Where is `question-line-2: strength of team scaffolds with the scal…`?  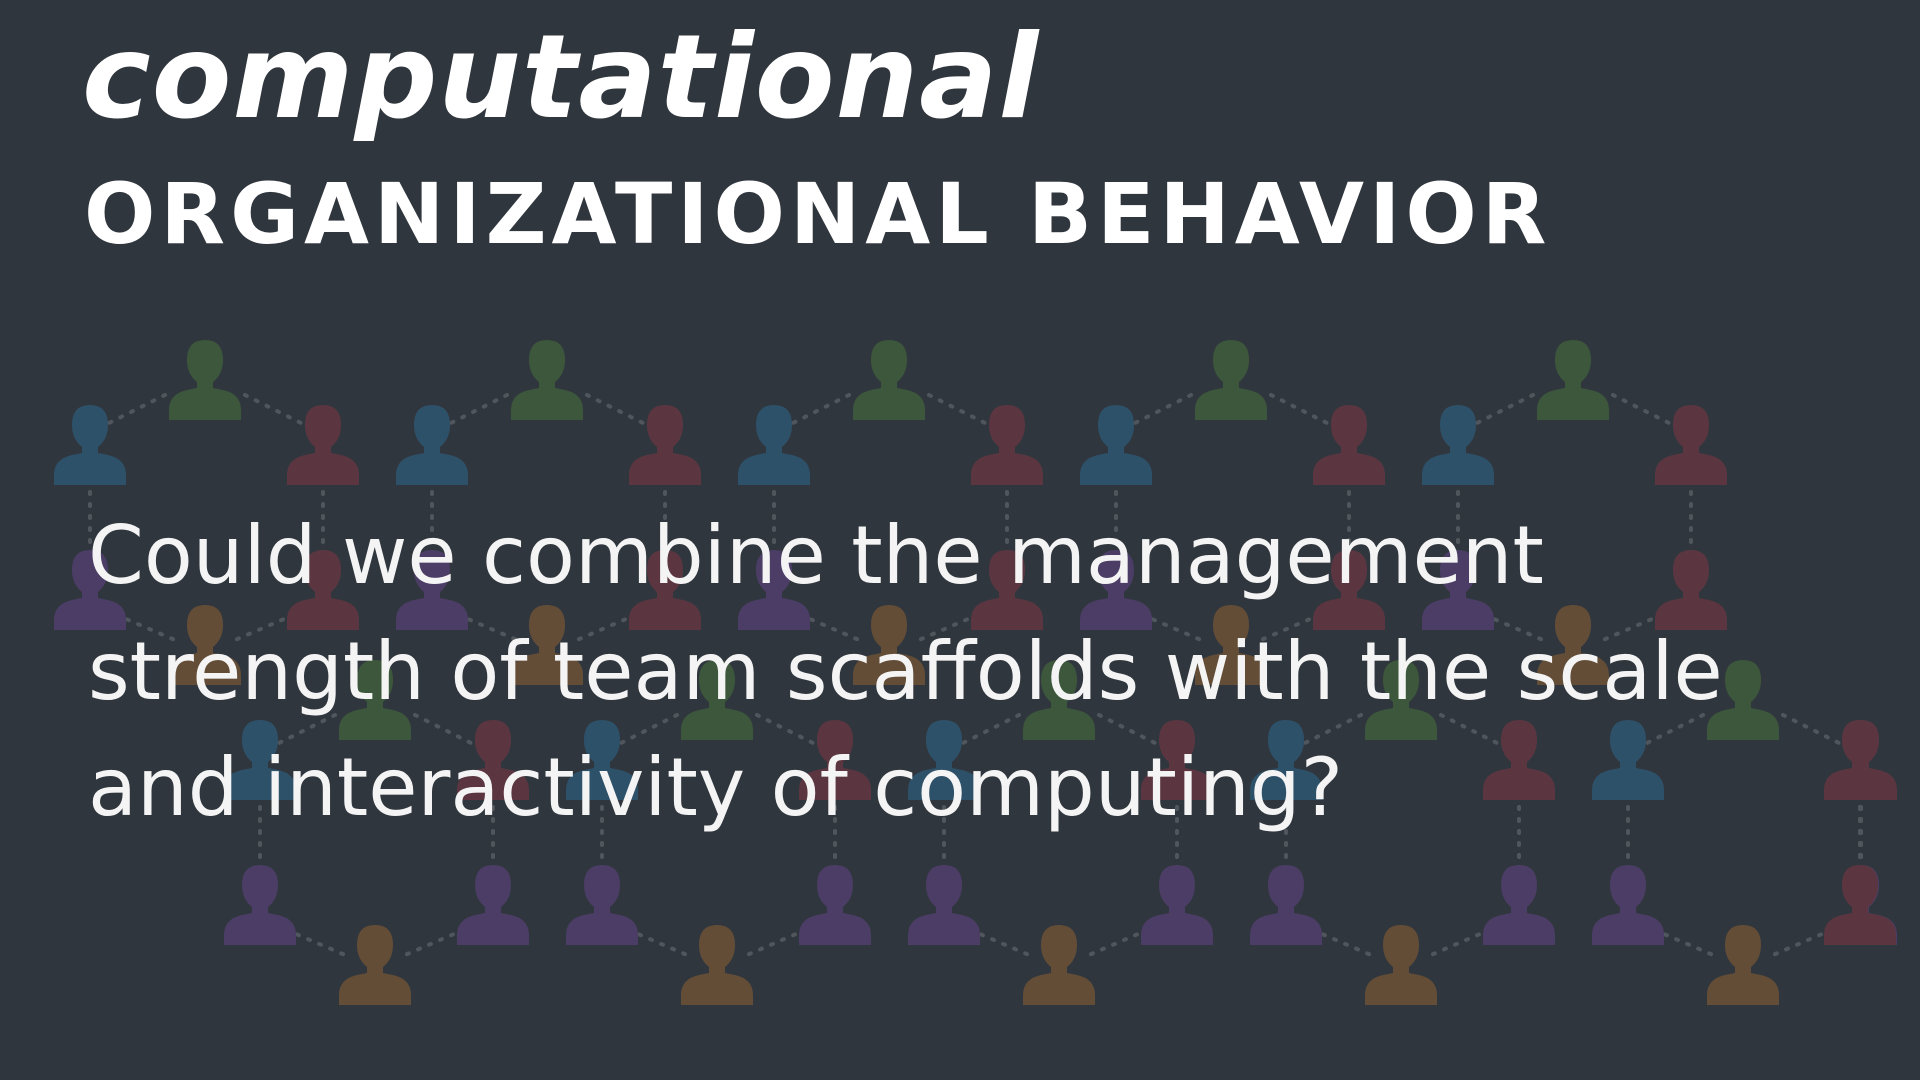 question-line-2: strength of team scaffolds with the scal… is located at coordinates (905, 671).